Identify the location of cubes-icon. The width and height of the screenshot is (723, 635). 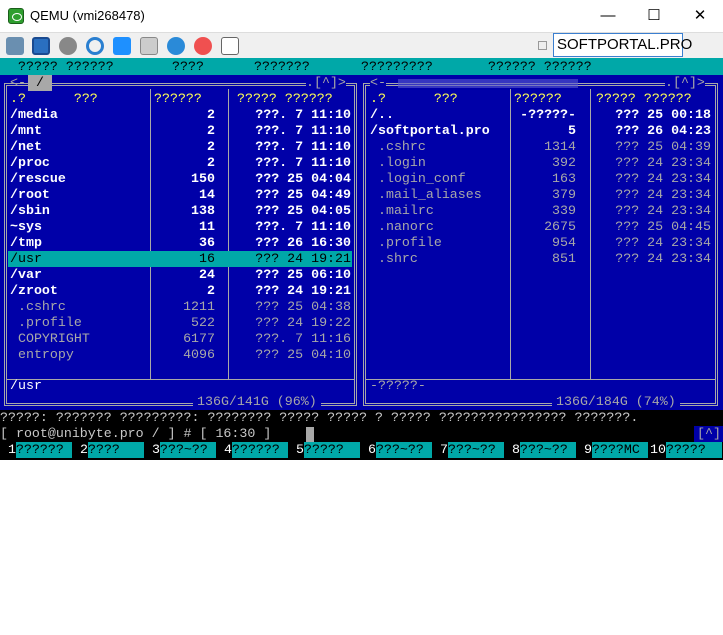
(15, 46).